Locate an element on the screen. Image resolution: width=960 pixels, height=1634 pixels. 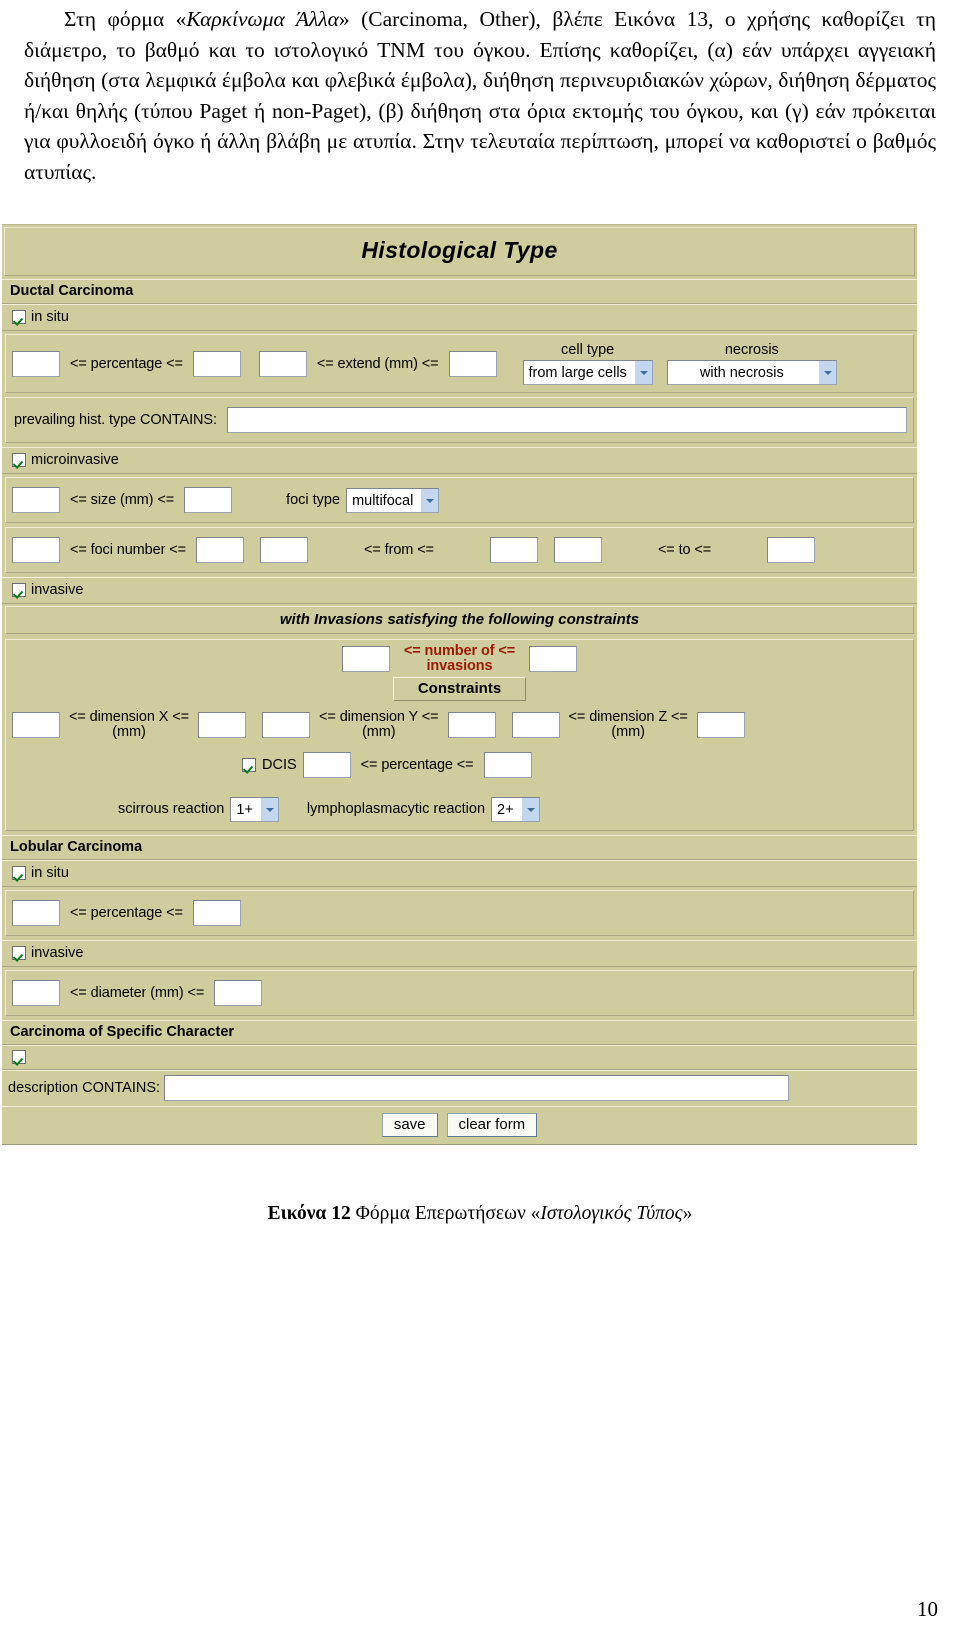
input-invasions-number-min is located at coordinates (365, 659).